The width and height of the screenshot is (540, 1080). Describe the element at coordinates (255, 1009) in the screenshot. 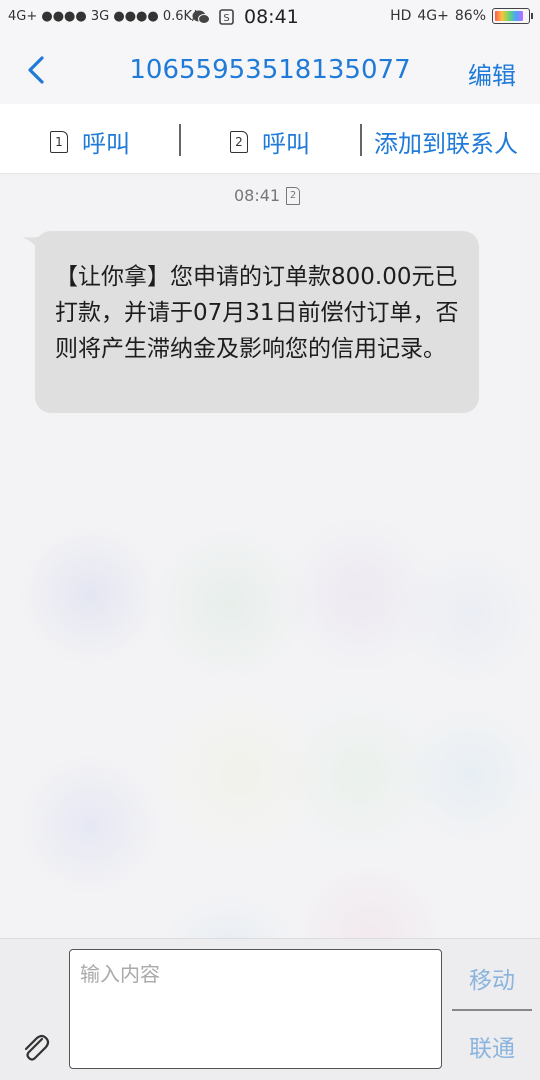

I see `message-input` at that location.